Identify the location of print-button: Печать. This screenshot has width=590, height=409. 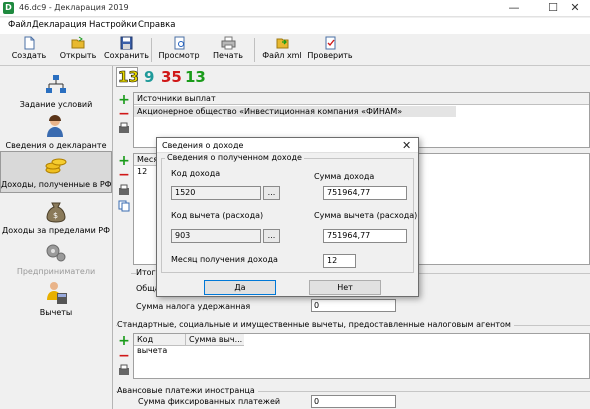
(228, 49).